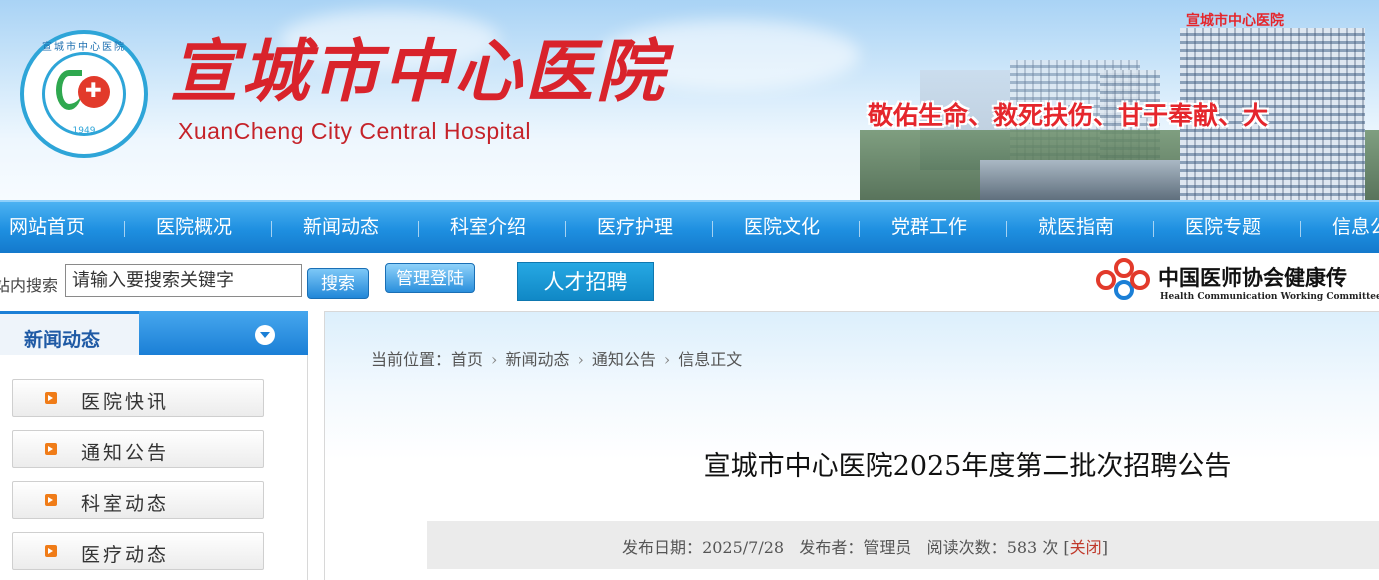  I want to click on hospital-logo: 宣城市中心医院 1949, so click(84, 94).